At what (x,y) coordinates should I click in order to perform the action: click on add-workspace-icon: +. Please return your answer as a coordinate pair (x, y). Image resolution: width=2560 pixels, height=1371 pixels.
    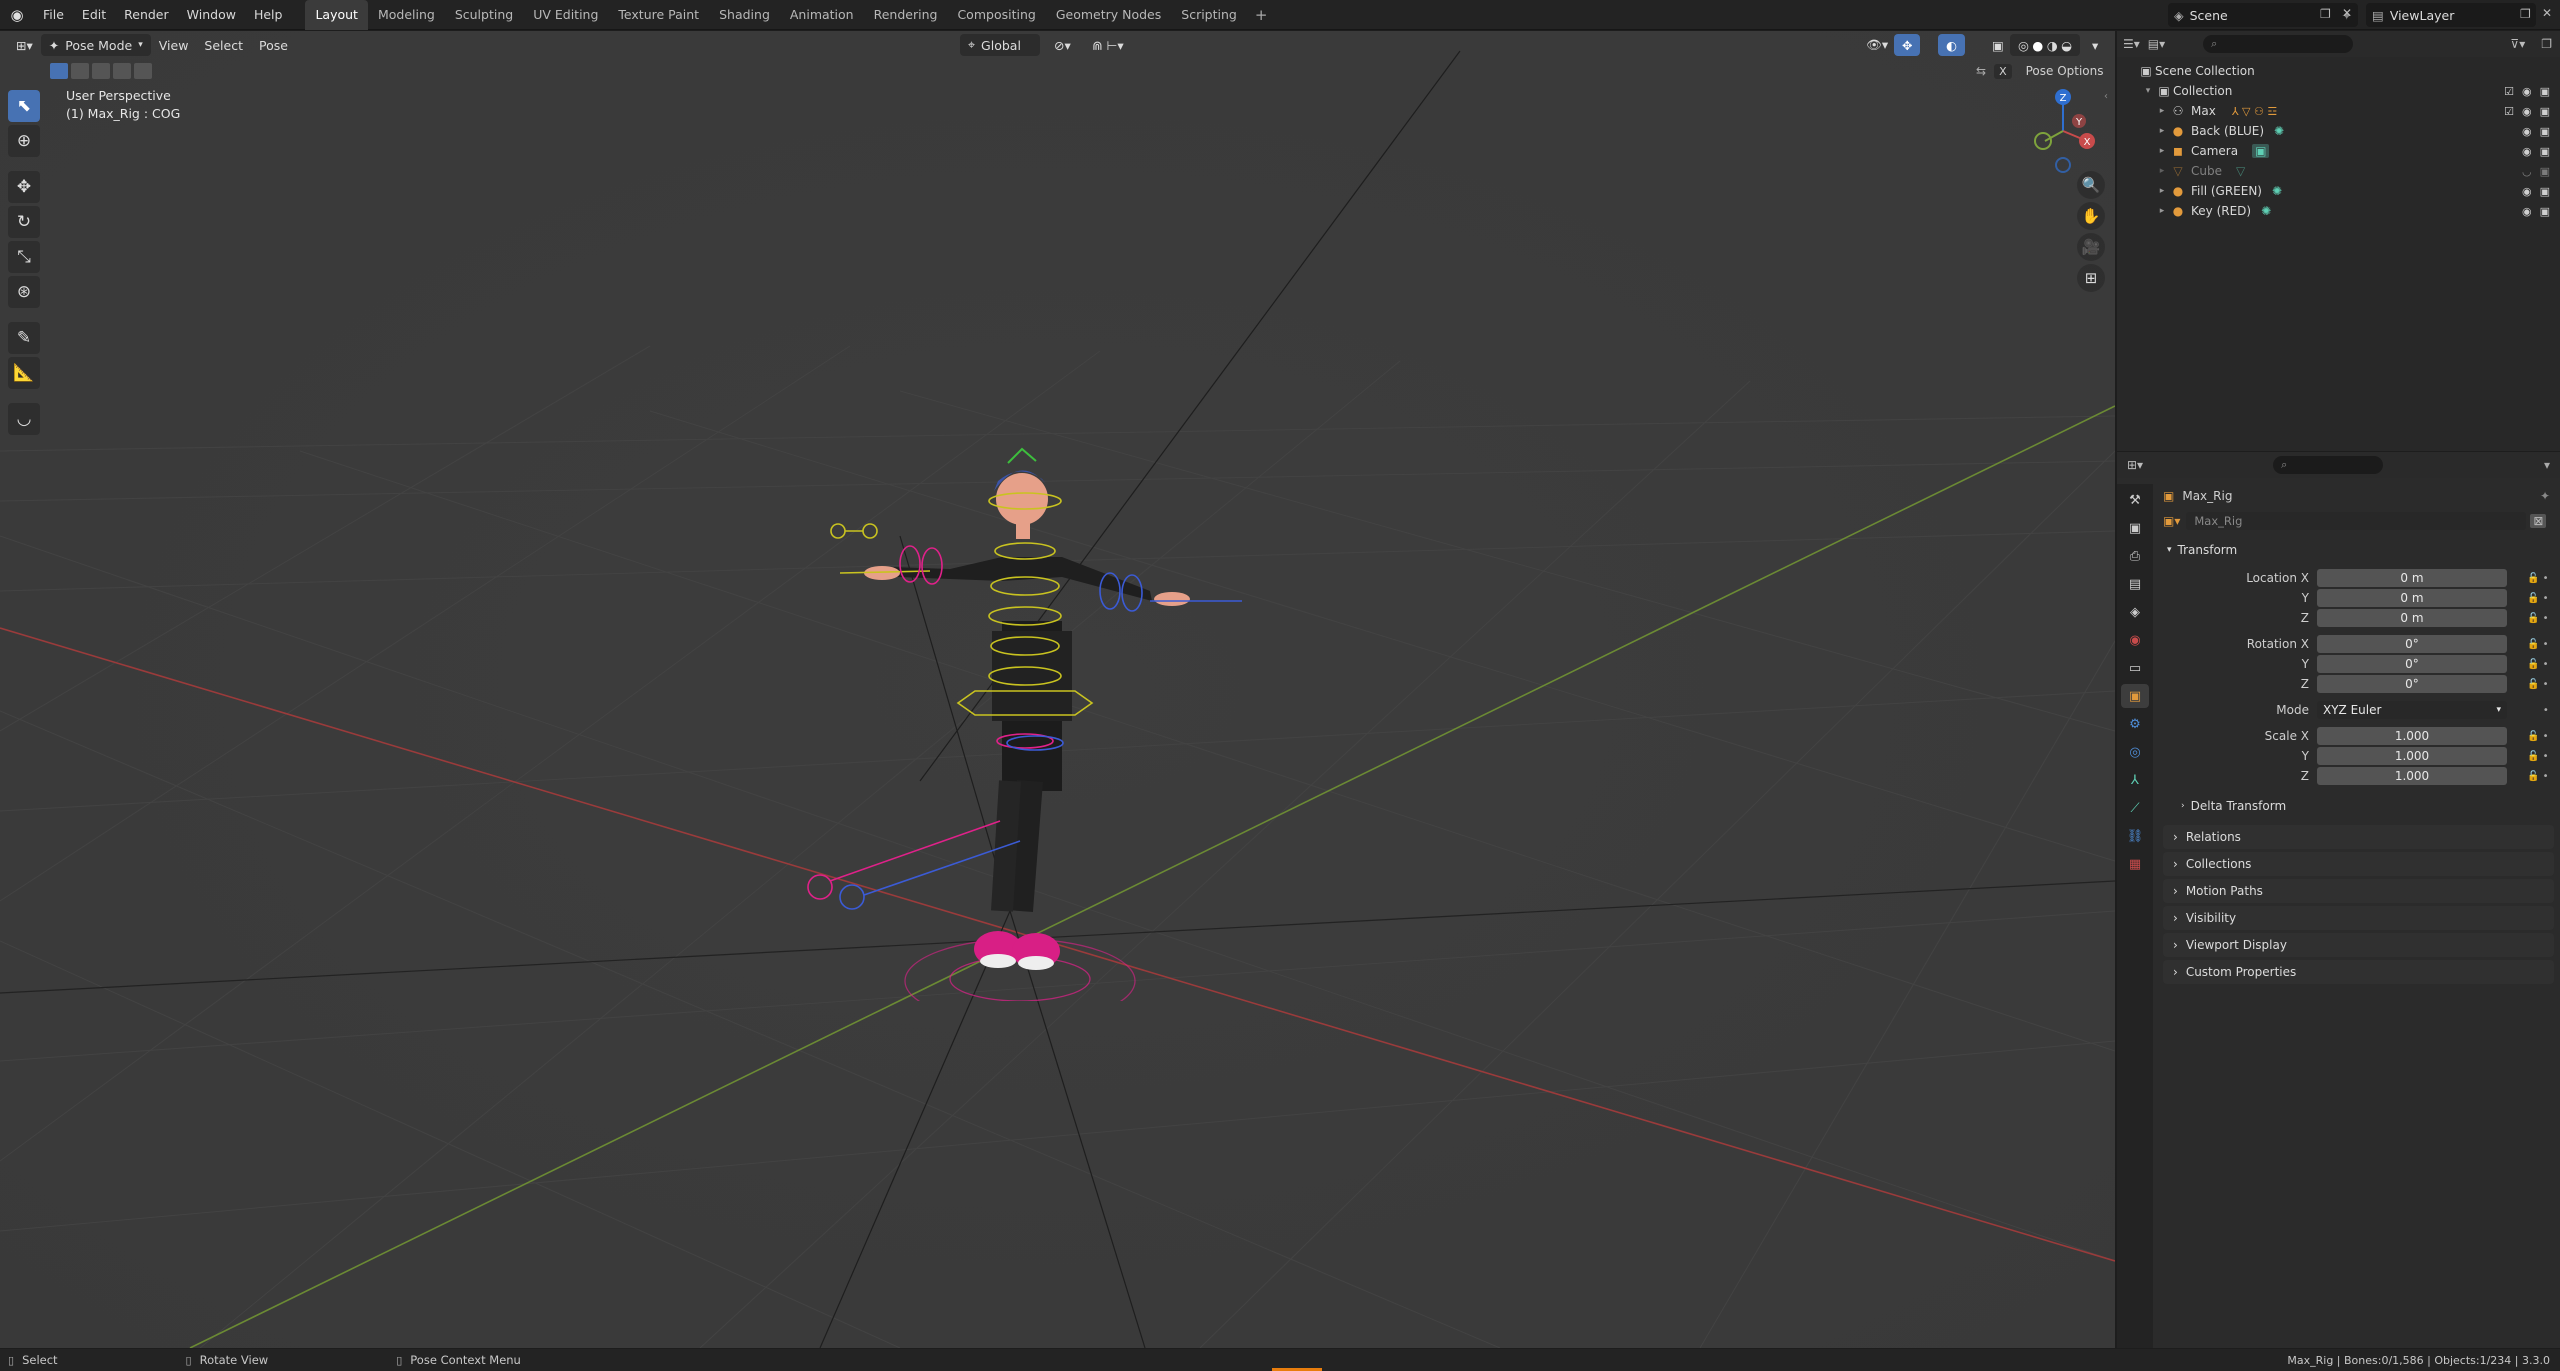
    Looking at the image, I should click on (1261, 15).